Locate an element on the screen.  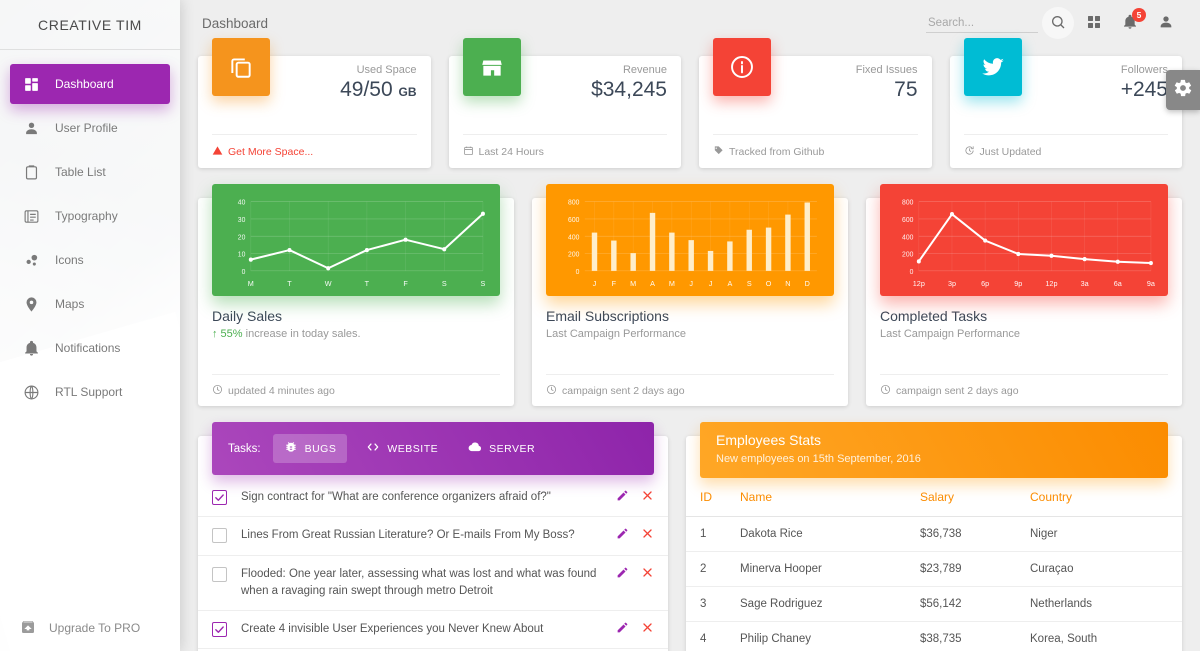
stat-card-category: Revenue is located at coordinates (644, 70).